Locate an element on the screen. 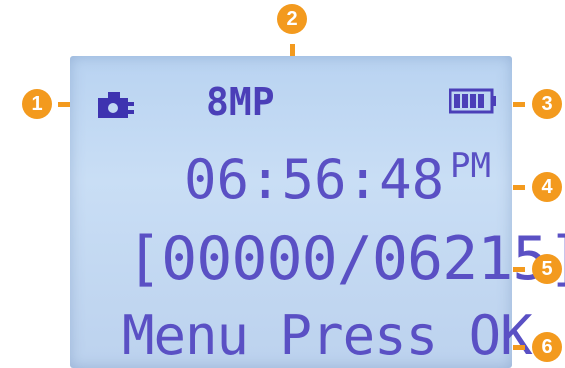  photo-counter: [00000/06215] is located at coordinates (345, 259).